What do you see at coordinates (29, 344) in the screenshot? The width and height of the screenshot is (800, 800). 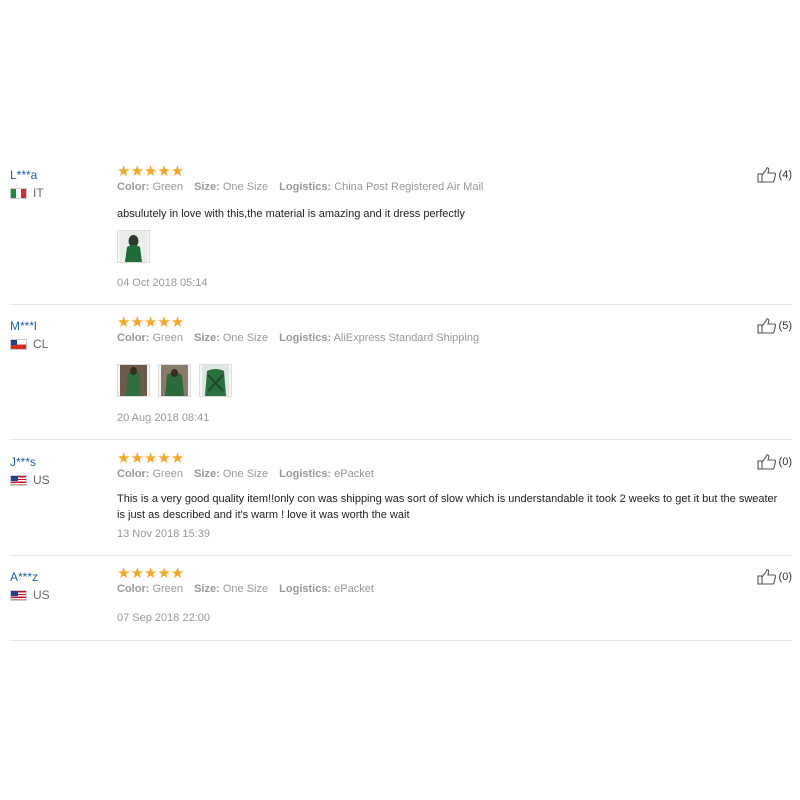 I see `reviewer-country: CL` at bounding box center [29, 344].